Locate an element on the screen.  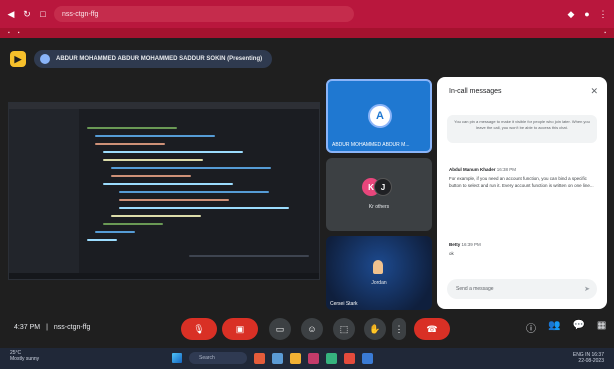
chat-input-placeholder: Send a message is located at coordinates (475, 289).